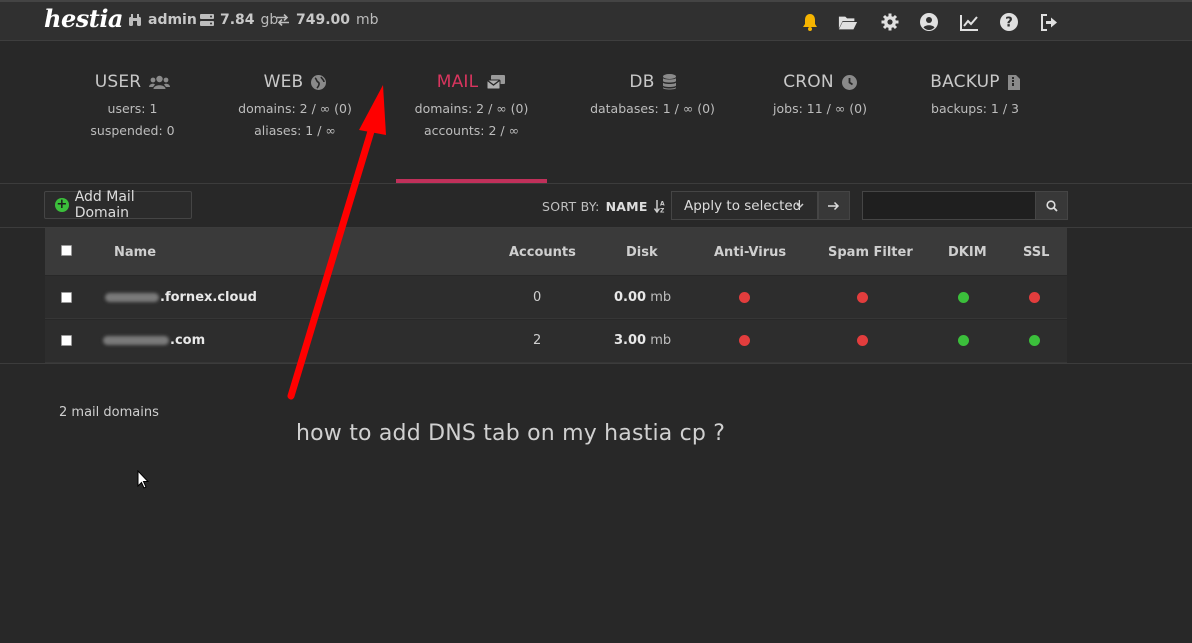  Describe the element at coordinates (336, 242) in the screenshot. I see `annotation-arrow-icon` at that location.